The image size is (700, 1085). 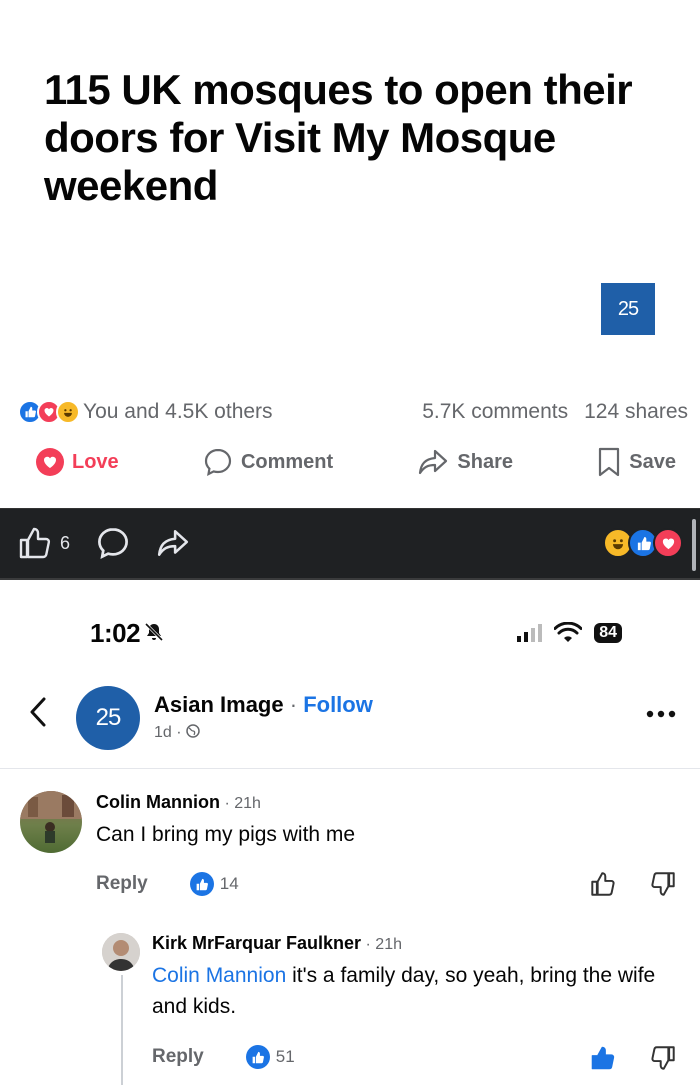 I want to click on love-button: Love, so click(x=77, y=462).